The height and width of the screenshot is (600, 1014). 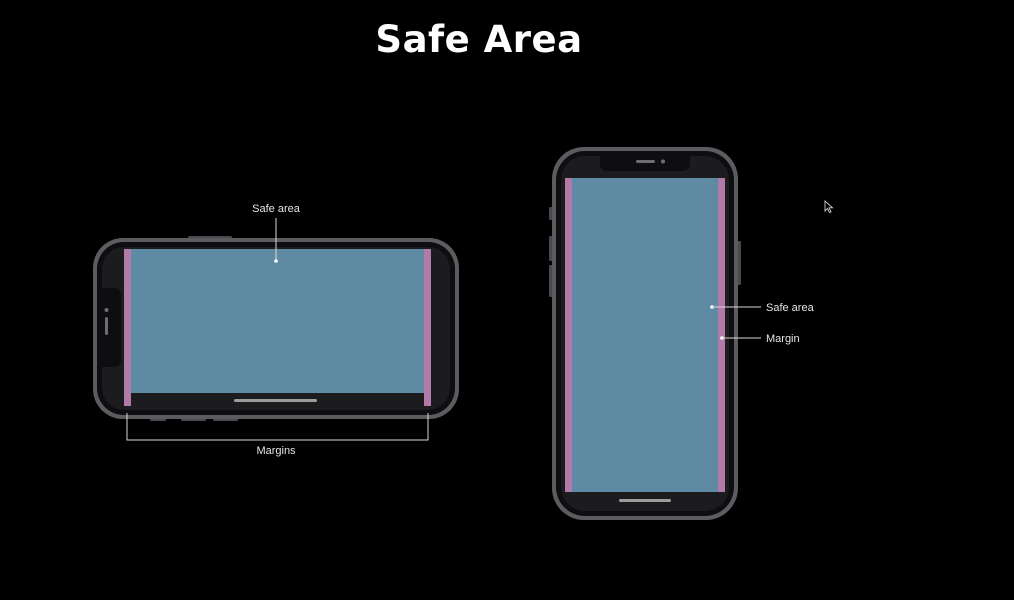 I want to click on portrait-camera, so click(x=663, y=161).